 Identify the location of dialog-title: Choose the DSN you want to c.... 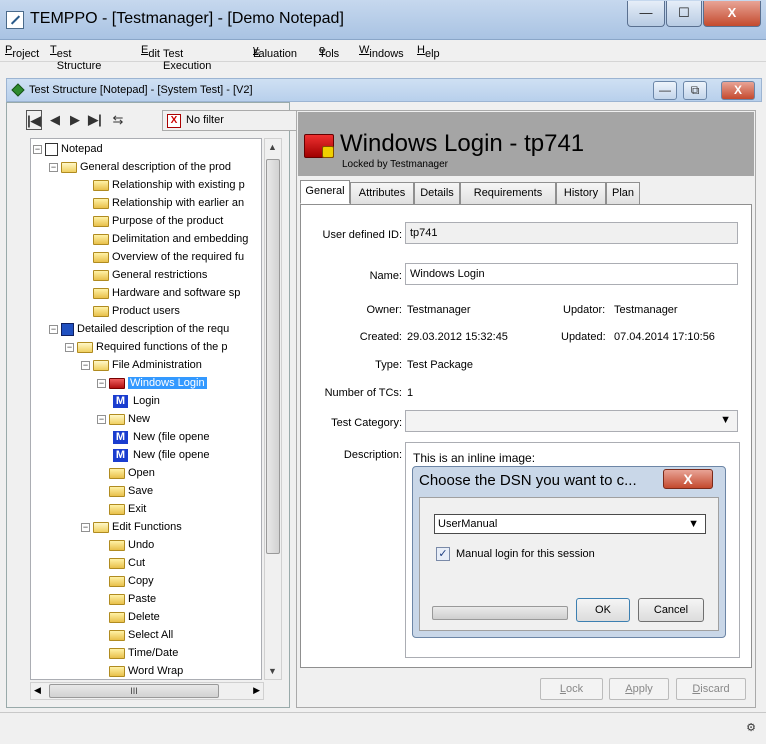
(528, 480).